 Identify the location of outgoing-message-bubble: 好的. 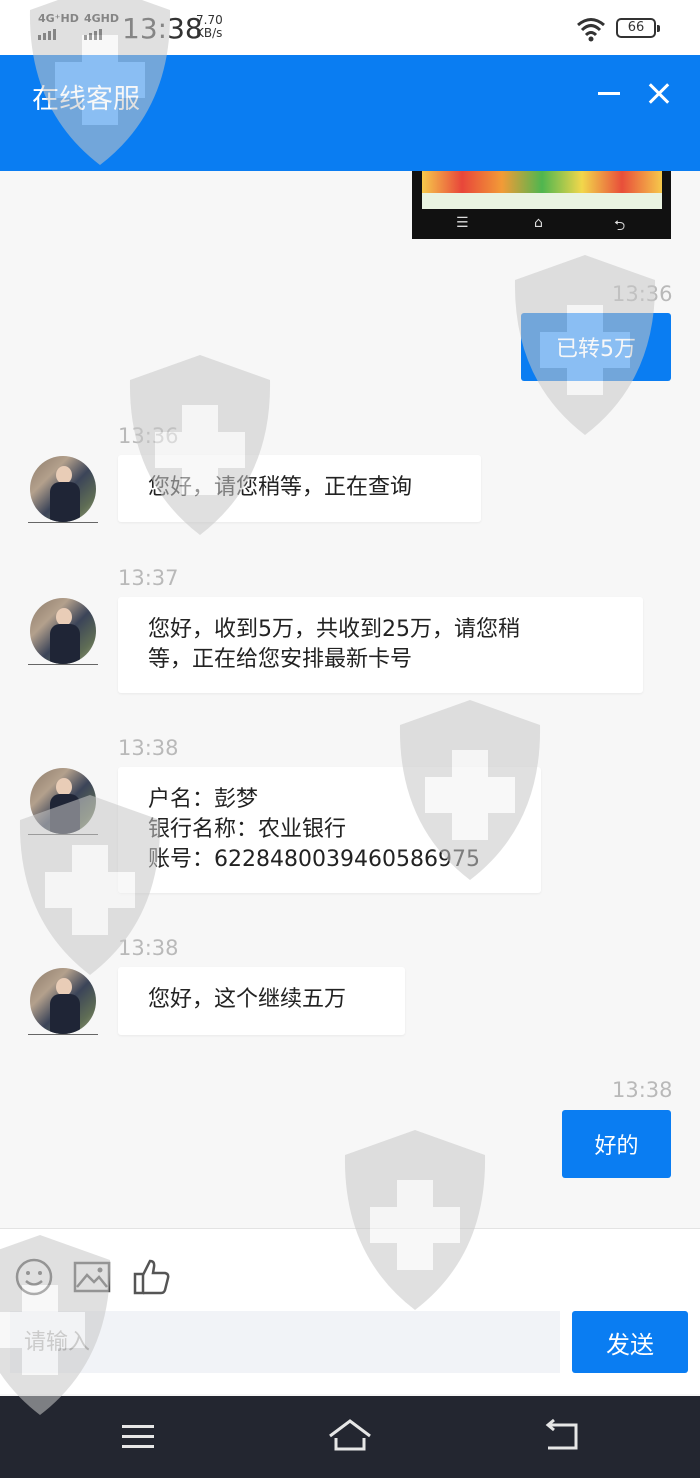
(616, 1144).